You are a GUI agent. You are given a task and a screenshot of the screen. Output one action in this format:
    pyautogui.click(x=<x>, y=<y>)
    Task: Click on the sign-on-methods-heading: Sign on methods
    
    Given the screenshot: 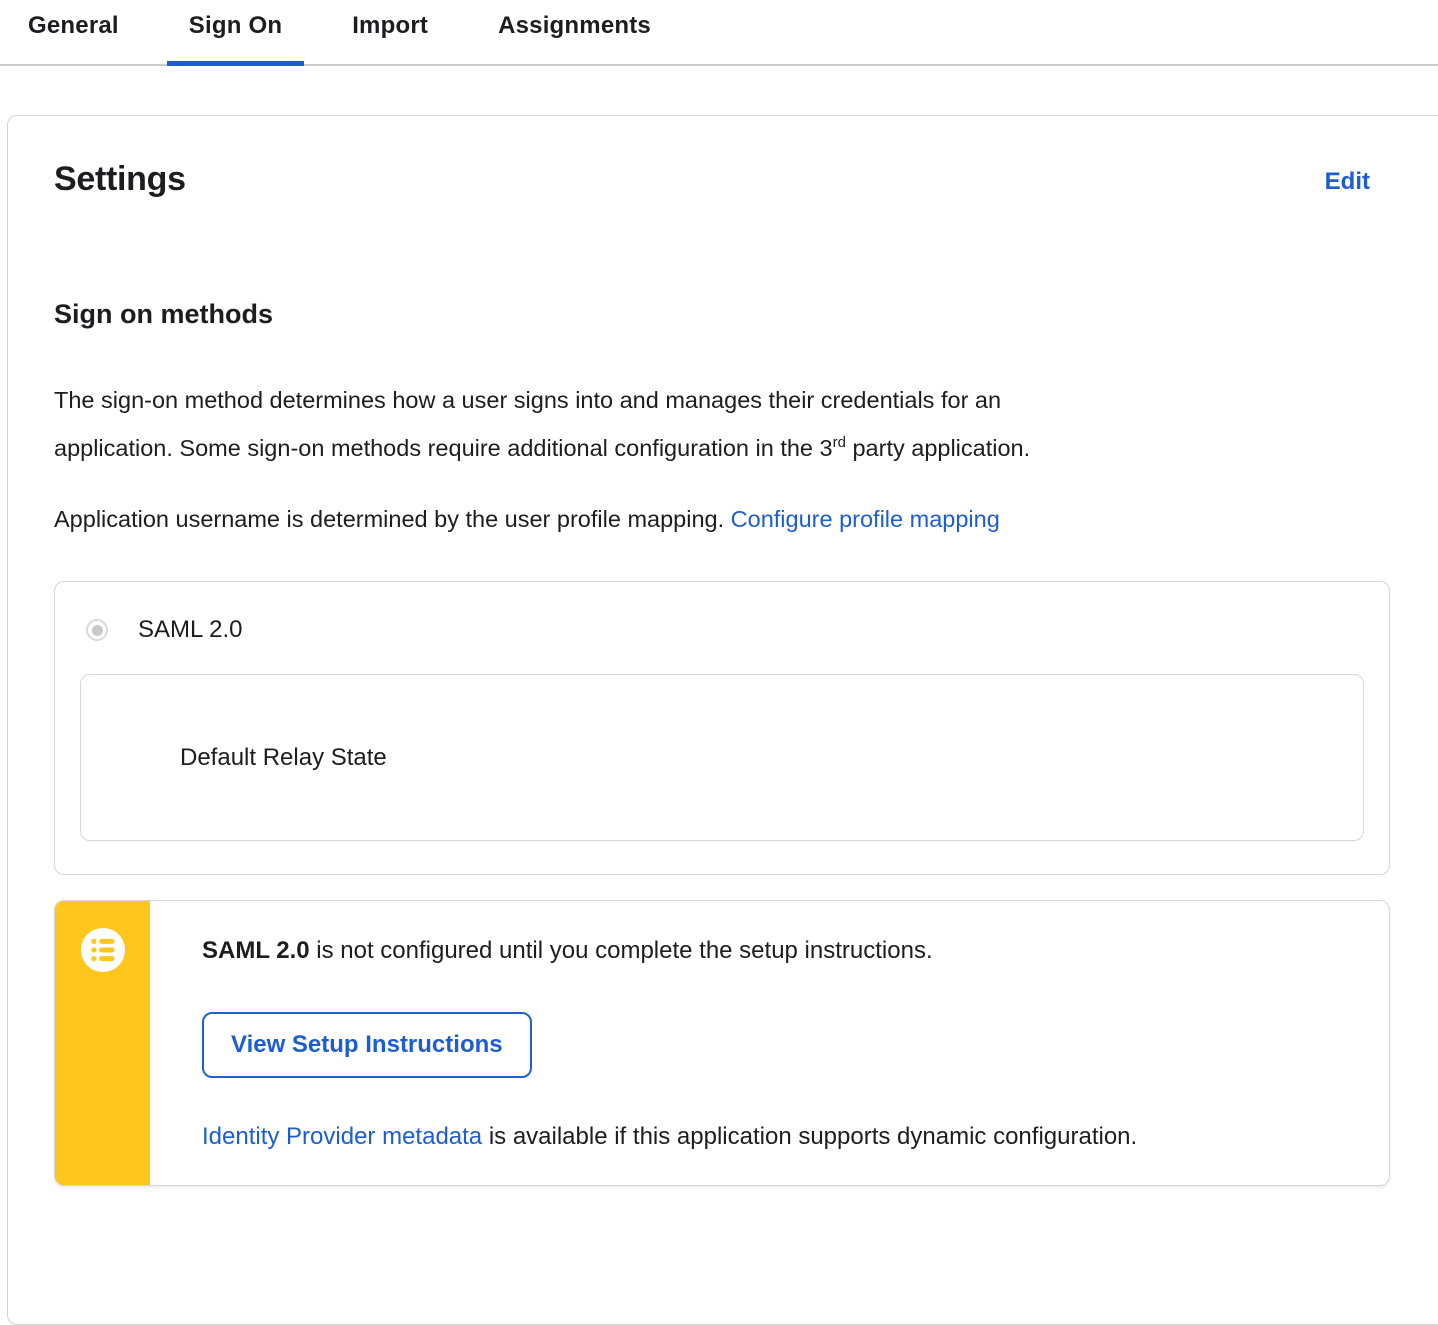 What is the action you would take?
    pyautogui.click(x=163, y=314)
    